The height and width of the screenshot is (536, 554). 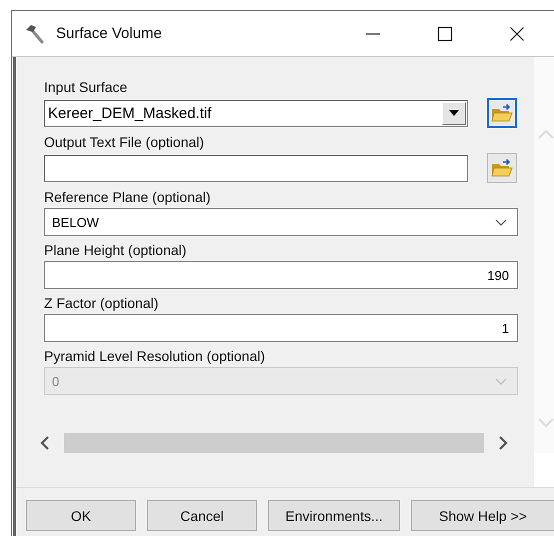 What do you see at coordinates (256, 113) in the screenshot?
I see `dropdown-field: Kereer_DEM_Masked.tif` at bounding box center [256, 113].